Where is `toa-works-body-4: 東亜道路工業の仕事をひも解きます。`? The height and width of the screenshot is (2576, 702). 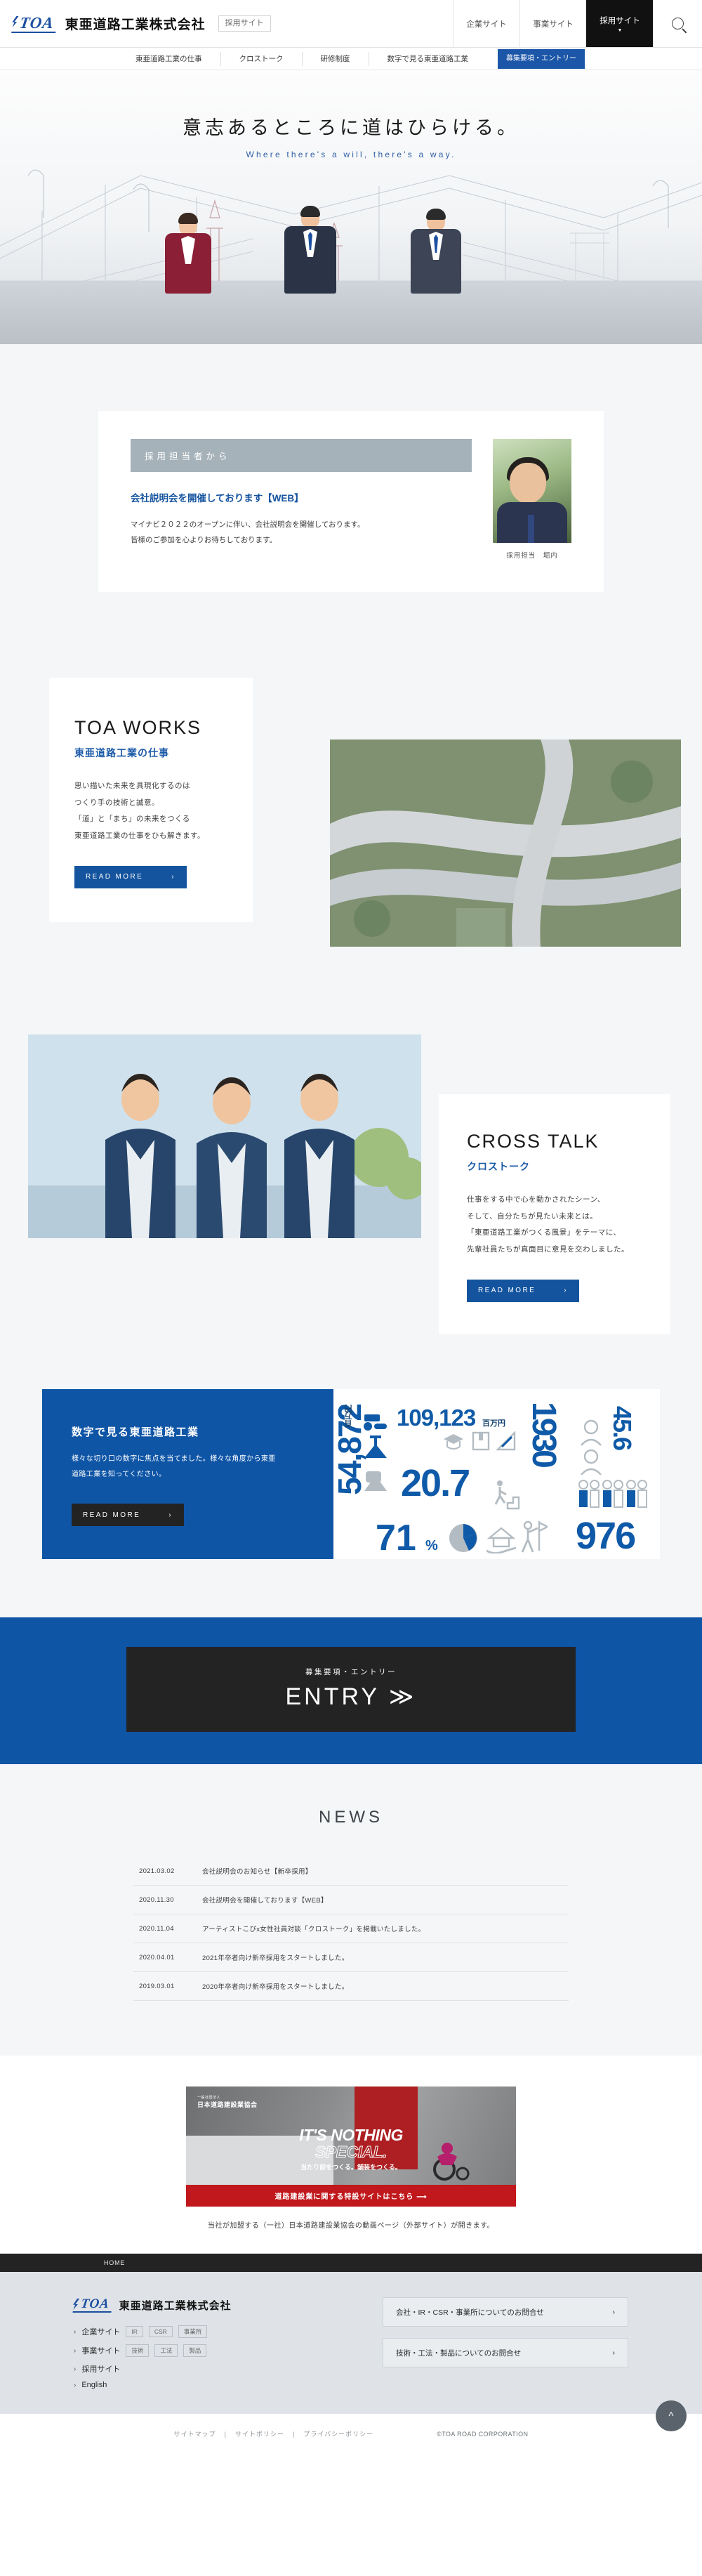
toa-works-body-4: 東亜道路工業の仕事をひも解きます。 is located at coordinates (139, 835).